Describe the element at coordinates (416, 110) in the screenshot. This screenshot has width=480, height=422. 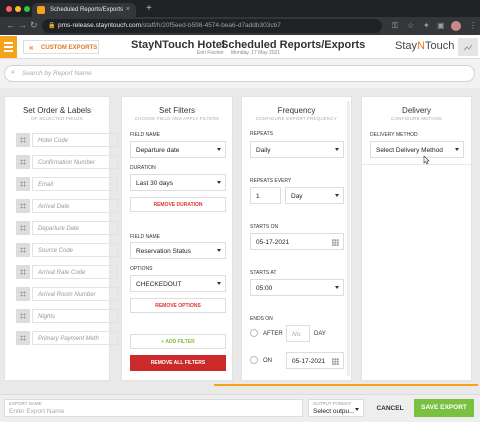
I see `panel-title: Delivery` at that location.